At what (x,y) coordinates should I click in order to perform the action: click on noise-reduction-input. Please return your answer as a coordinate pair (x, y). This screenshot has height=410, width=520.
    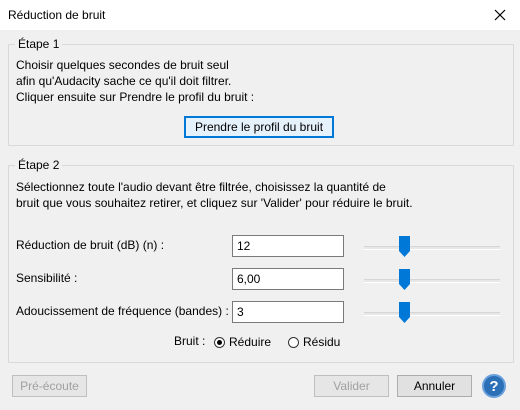
    Looking at the image, I should click on (288, 246).